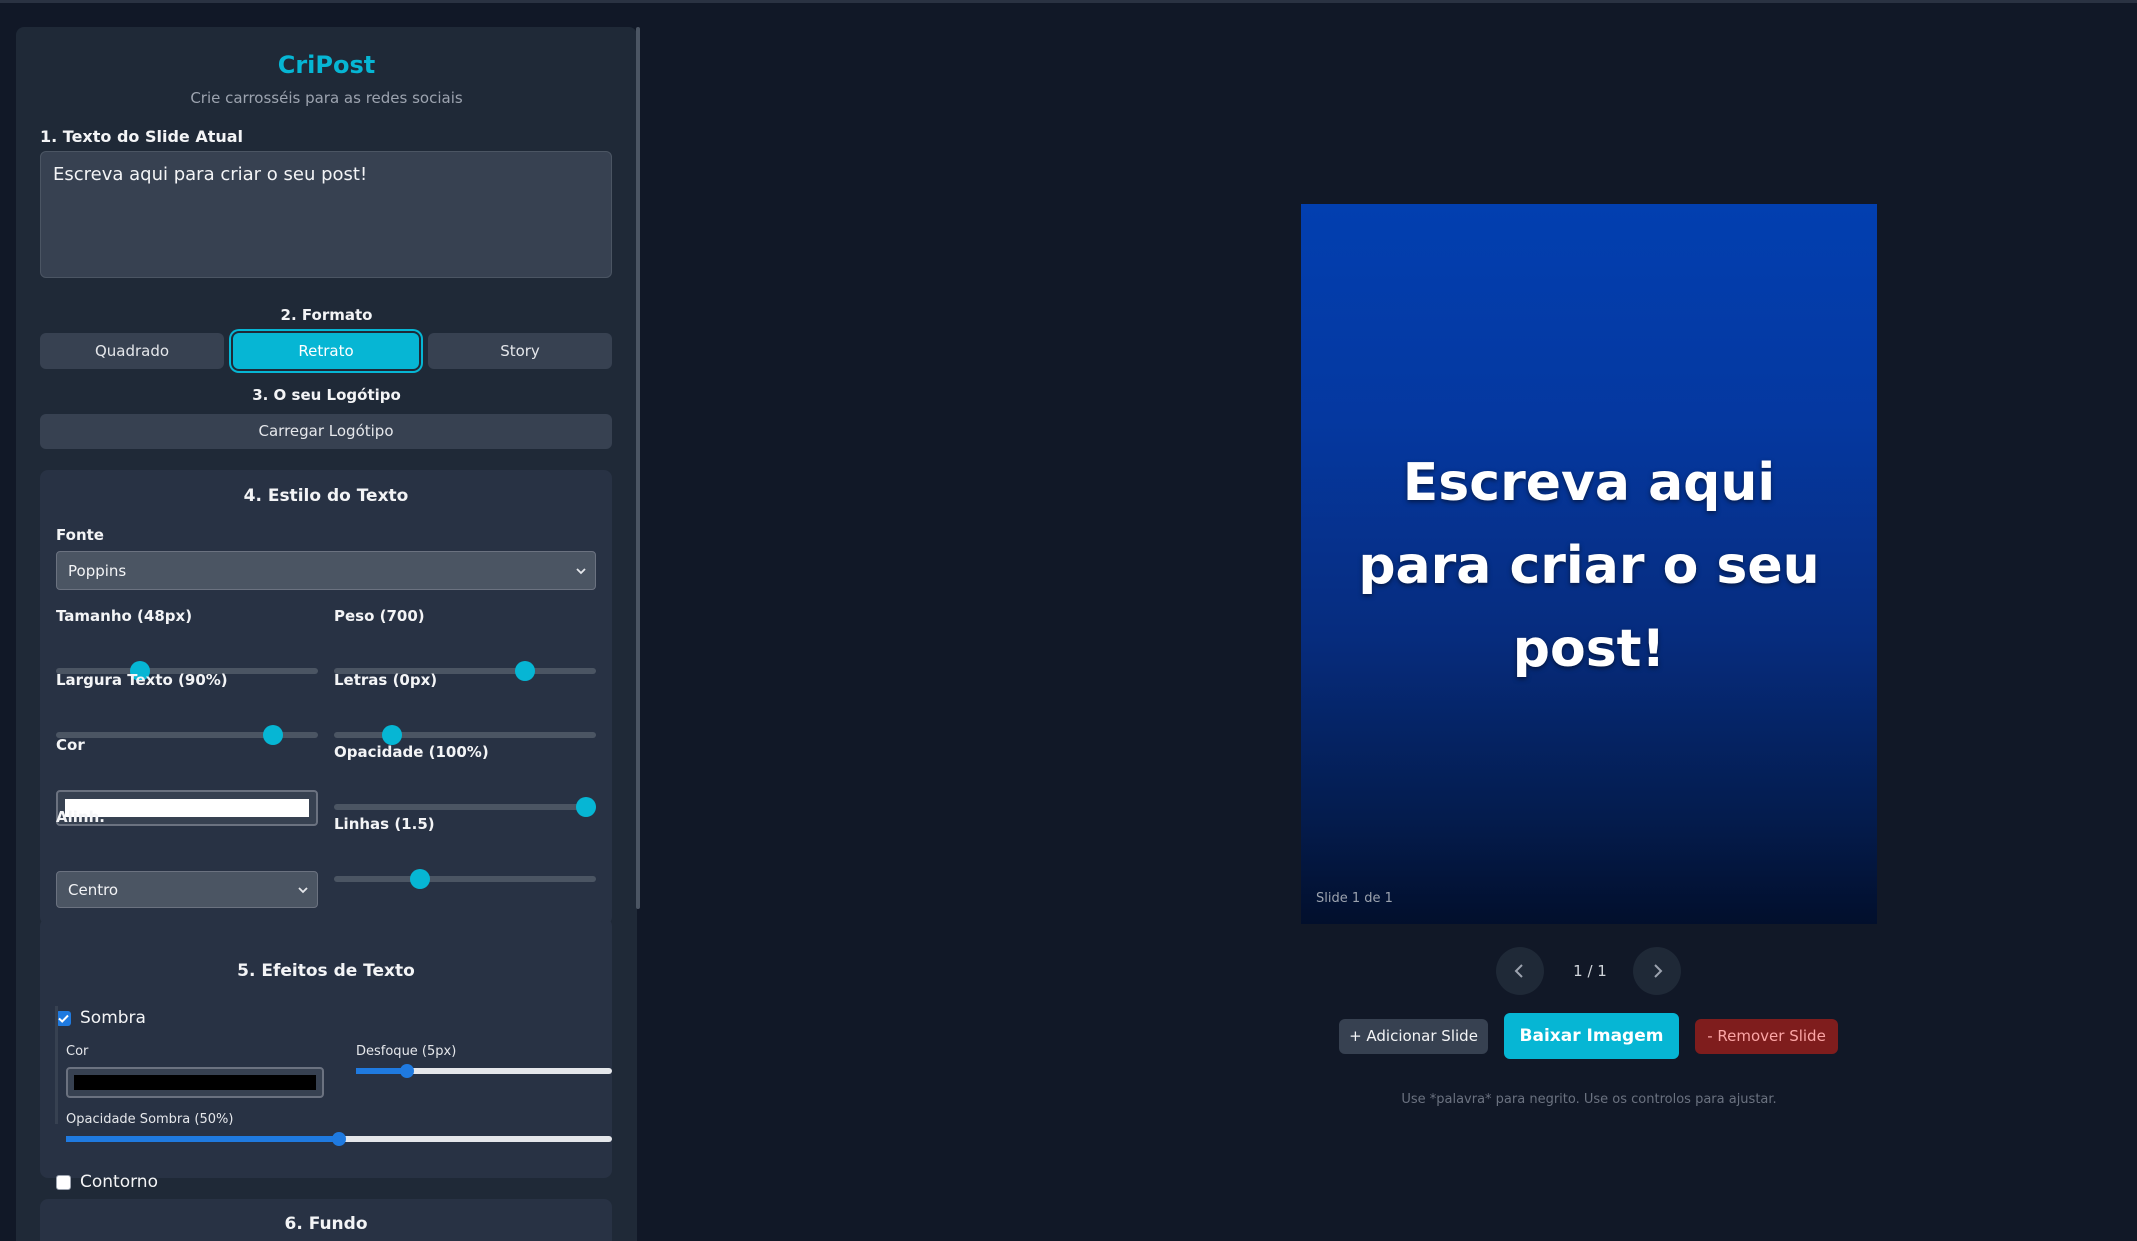 The width and height of the screenshot is (2137, 1241). What do you see at coordinates (1766, 1036) in the screenshot?
I see `remove-slide-button: - Remover Slide` at bounding box center [1766, 1036].